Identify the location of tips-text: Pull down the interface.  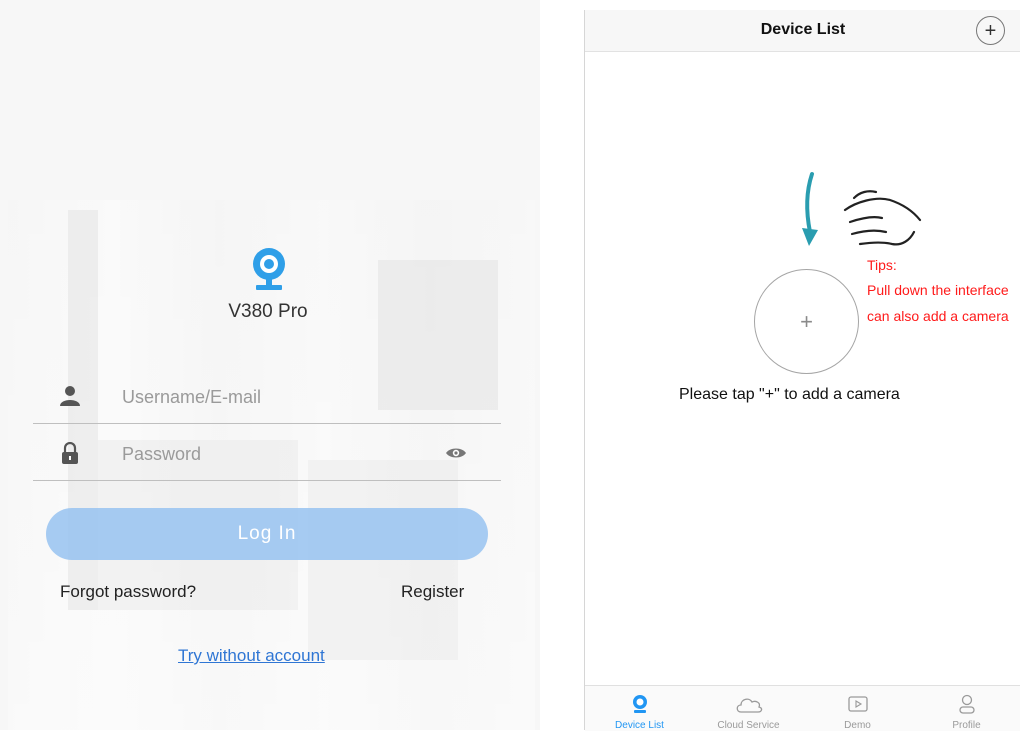
(938, 290).